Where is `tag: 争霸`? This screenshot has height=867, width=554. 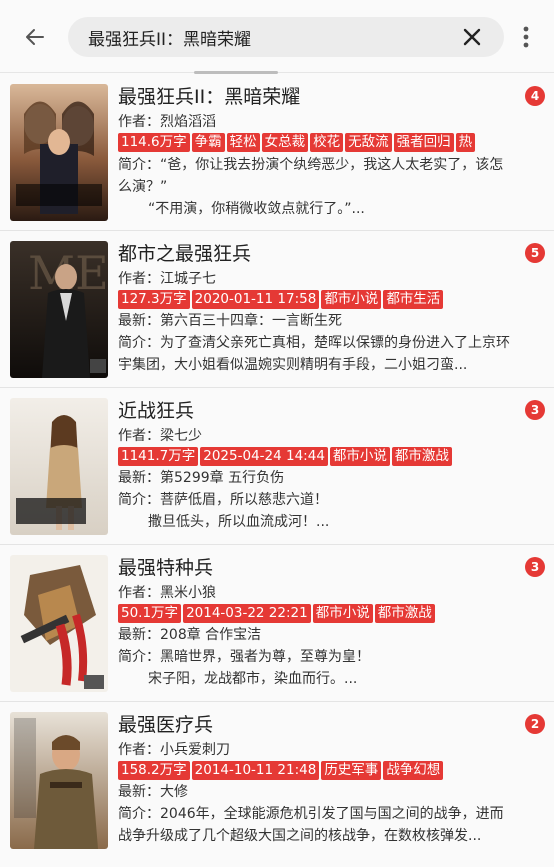
tag: 争霸 is located at coordinates (208, 142).